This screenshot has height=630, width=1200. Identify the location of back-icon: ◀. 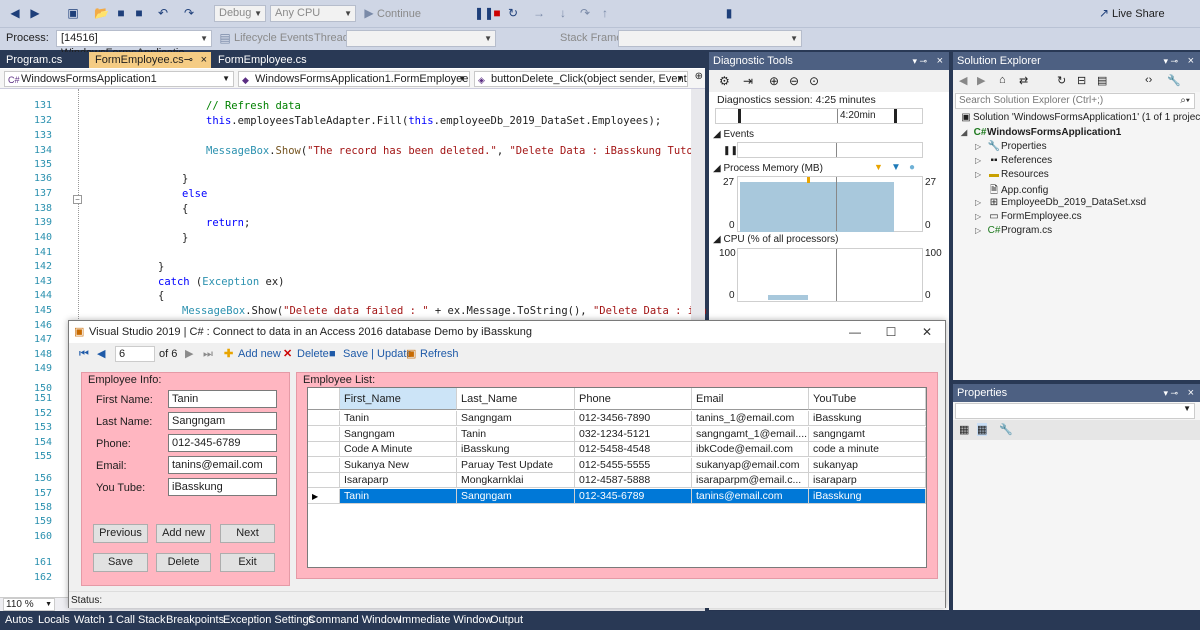
(963, 80).